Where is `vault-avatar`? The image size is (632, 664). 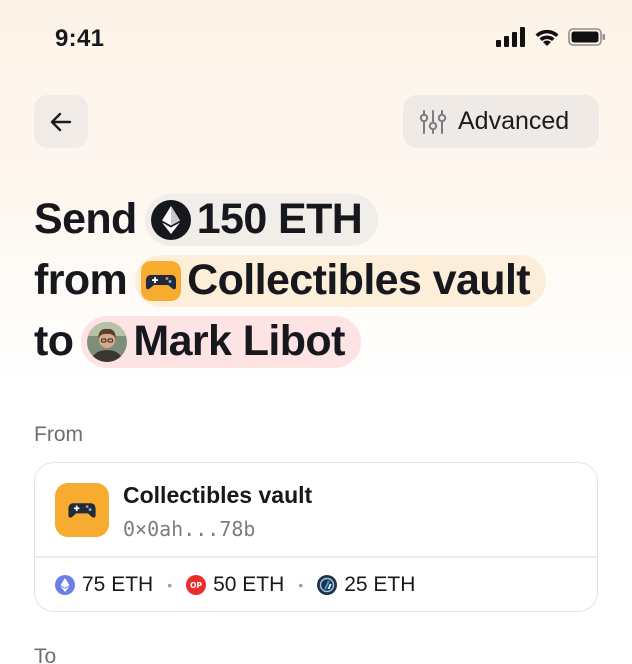 vault-avatar is located at coordinates (82, 510).